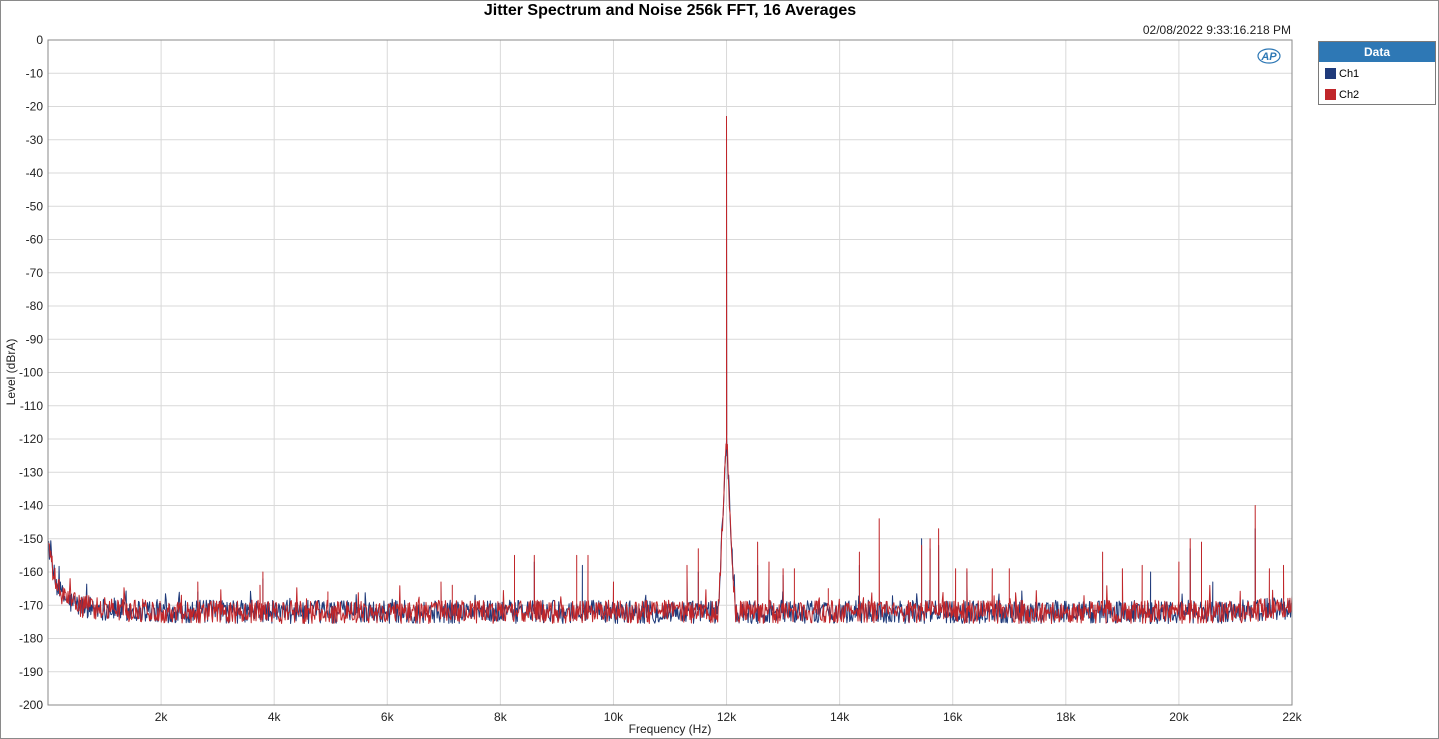 The image size is (1439, 739). Describe the element at coordinates (1349, 95) in the screenshot. I see `legend-label-ch2: Ch2` at that location.